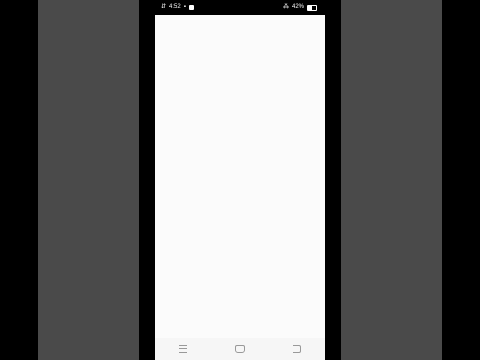 The image size is (480, 360). I want to click on status-right: ⁂ 42%, so click(300, 7).